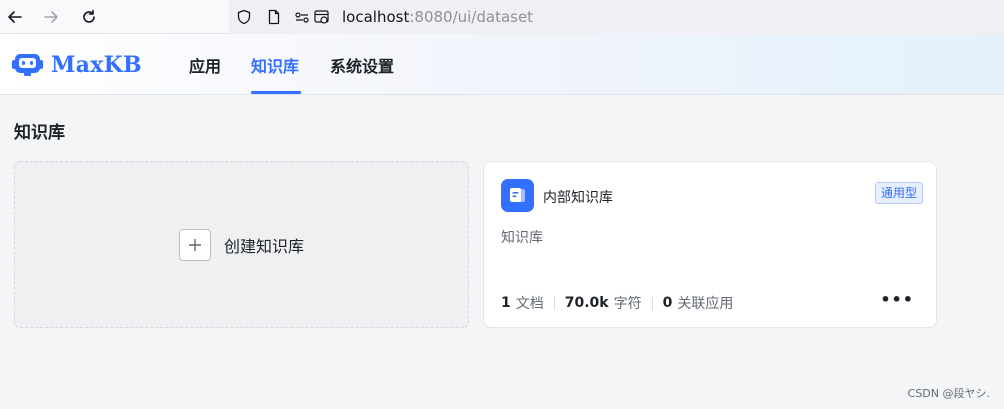 This screenshot has width=1004, height=409. Describe the element at coordinates (529, 304) in the screenshot. I see `doc-unit: 文档` at that location.